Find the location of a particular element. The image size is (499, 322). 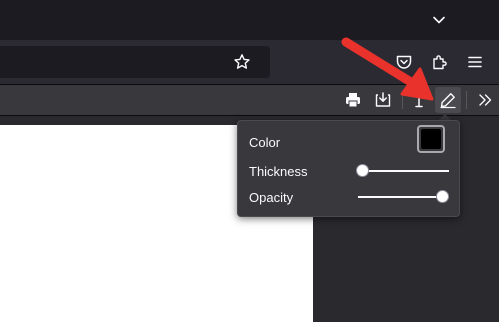

tab-list-button is located at coordinates (439, 20).